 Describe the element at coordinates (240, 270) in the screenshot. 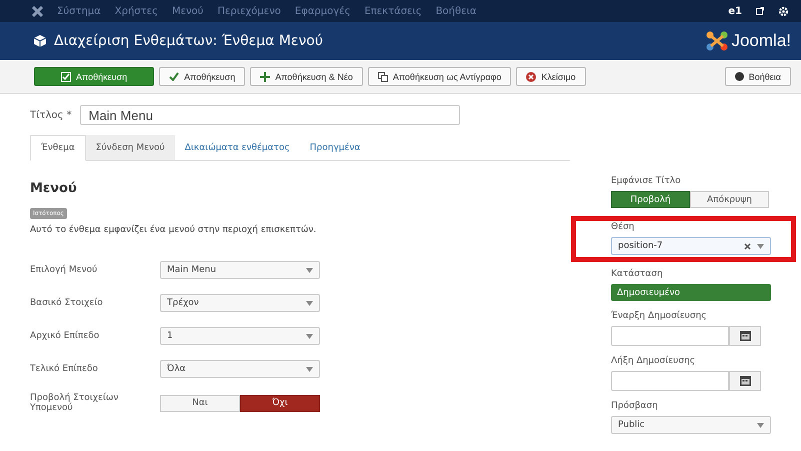

I see `select-field: Main Menu` at that location.